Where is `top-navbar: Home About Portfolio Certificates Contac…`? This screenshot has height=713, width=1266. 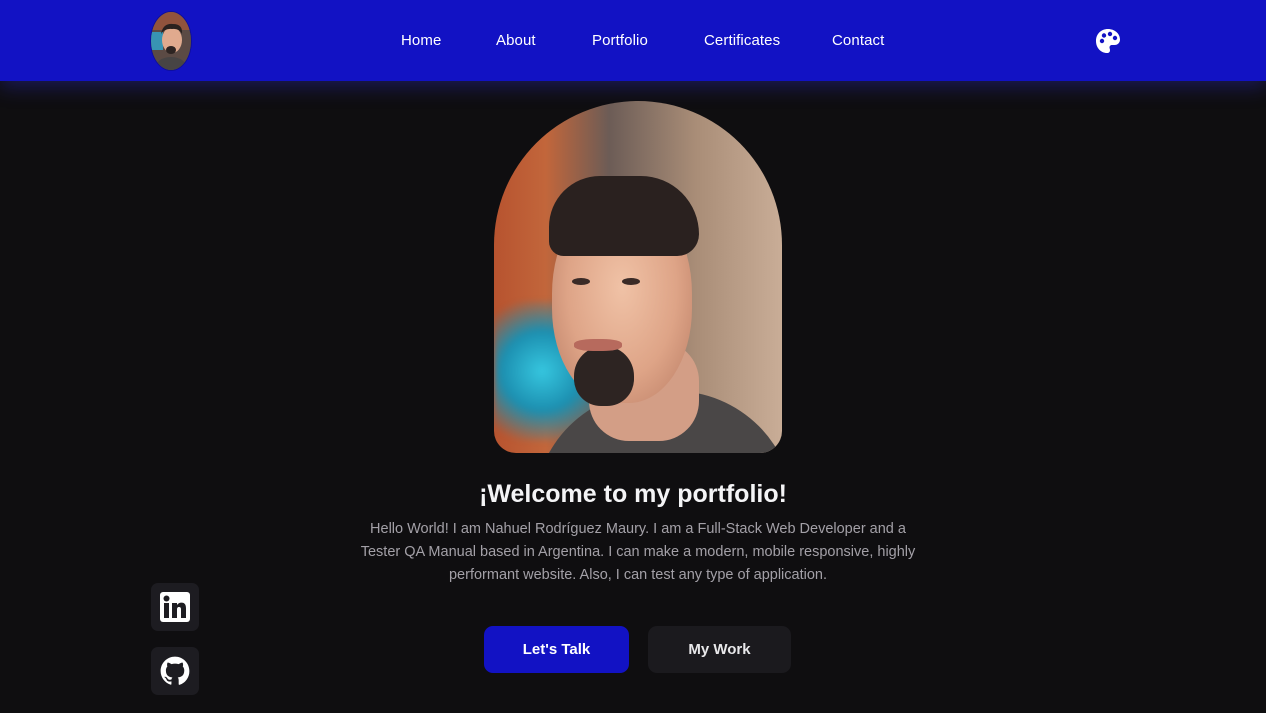
top-navbar: Home About Portfolio Certificates Contac… is located at coordinates (633, 40).